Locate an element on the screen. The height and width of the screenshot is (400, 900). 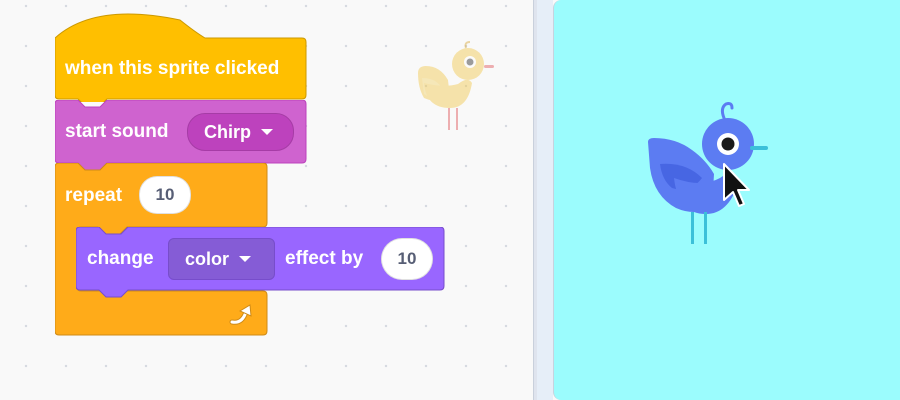
sound-dropdown-value: Chirp is located at coordinates (227, 131).